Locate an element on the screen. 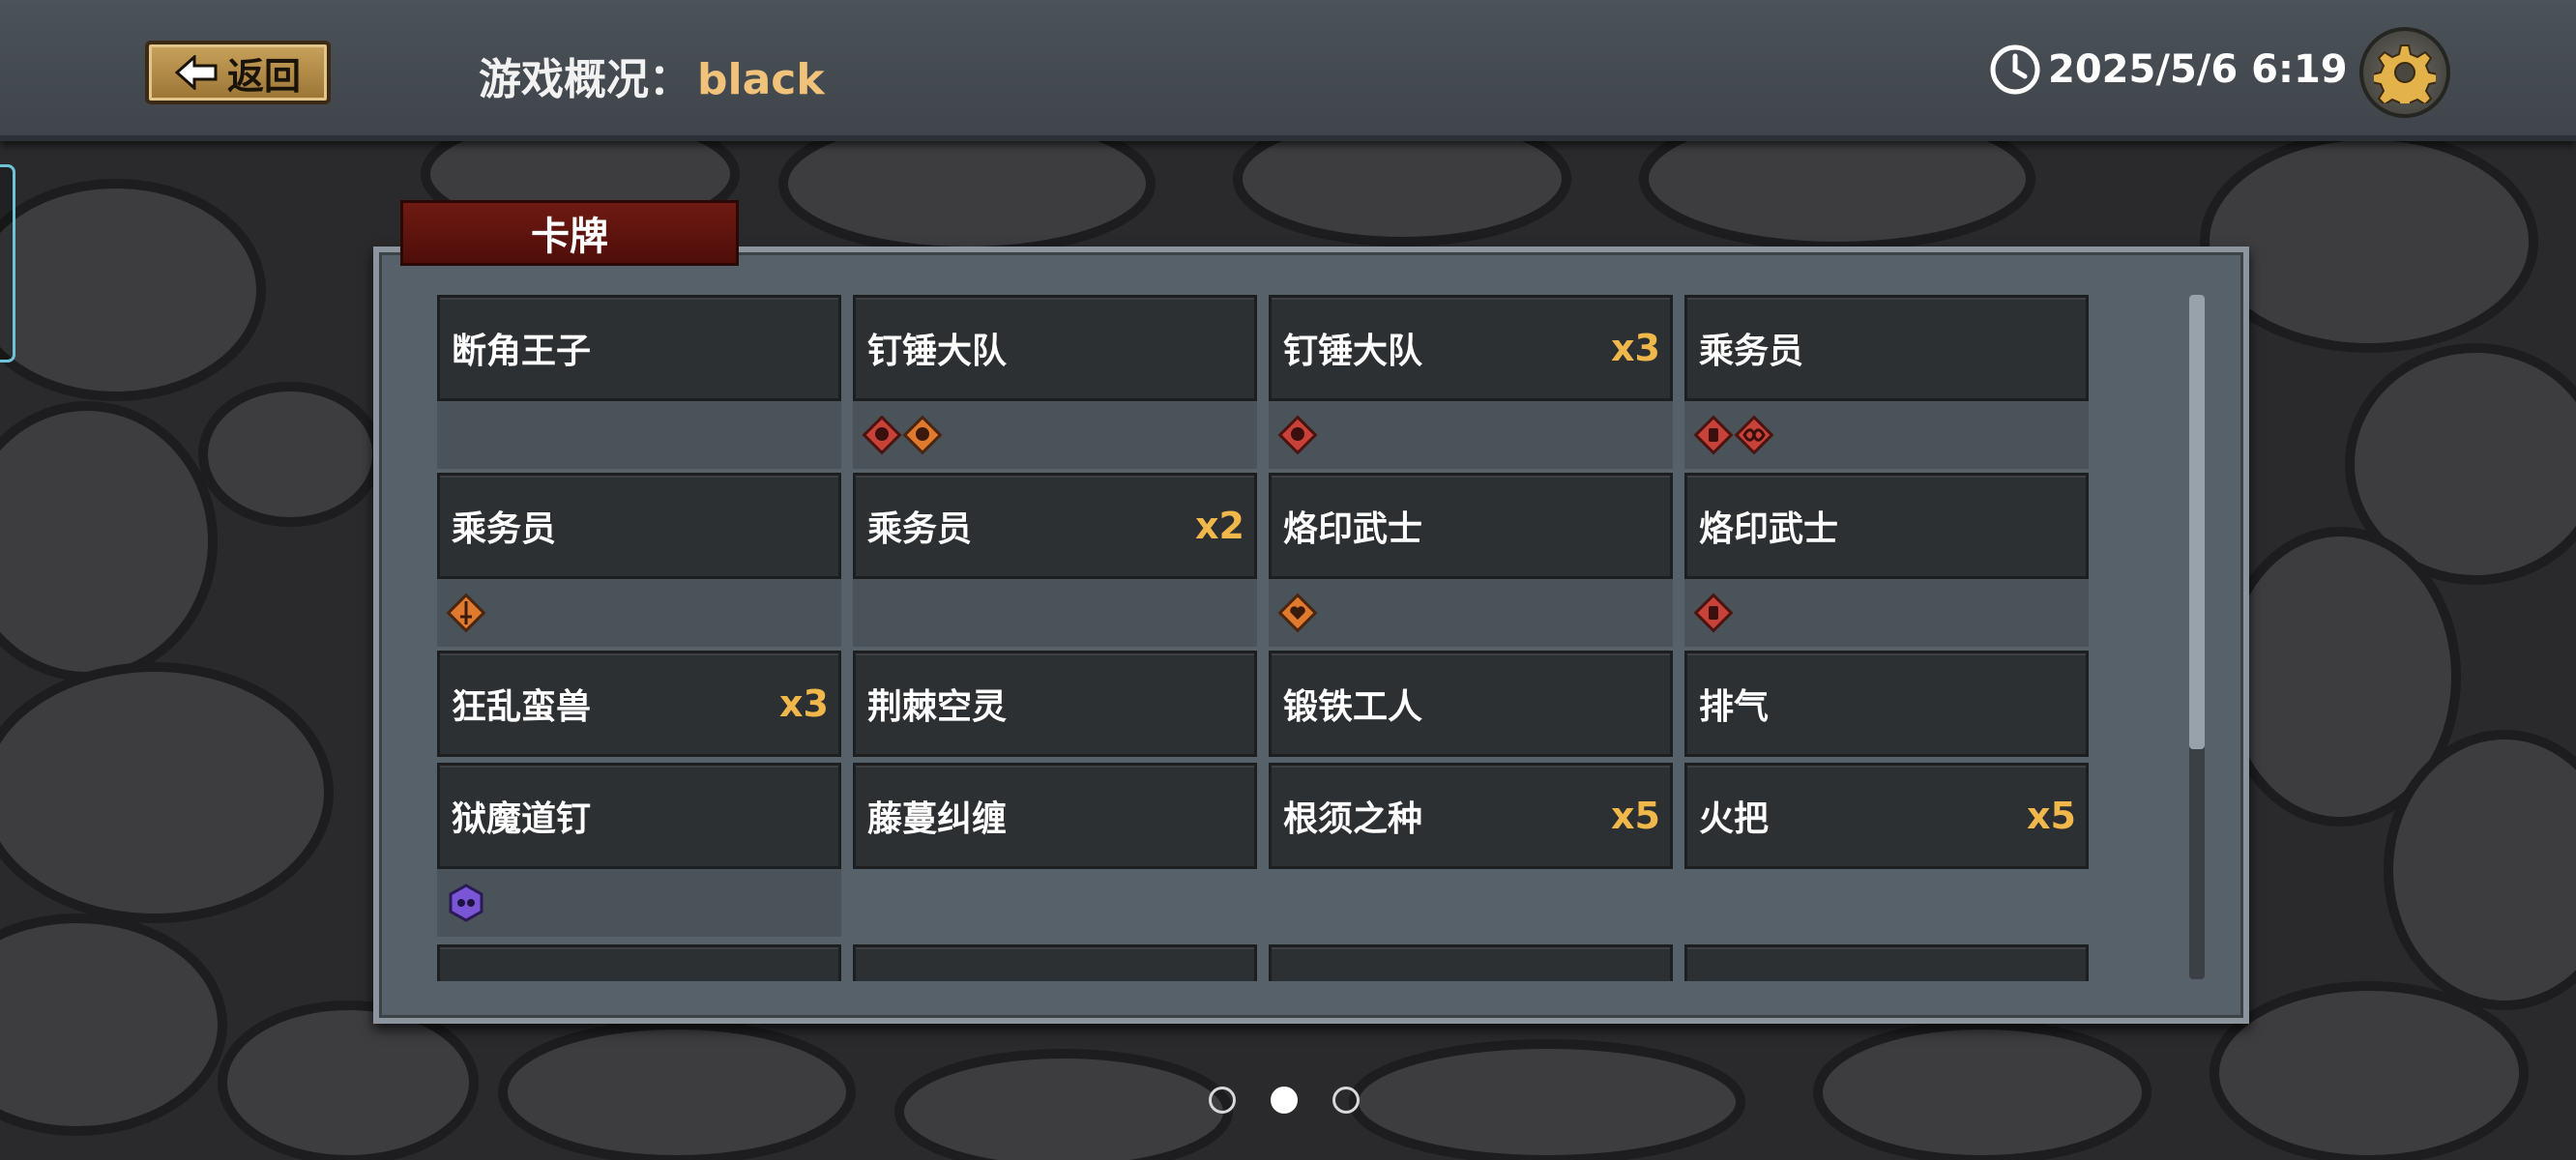  back-button: 返回 is located at coordinates (238, 72).